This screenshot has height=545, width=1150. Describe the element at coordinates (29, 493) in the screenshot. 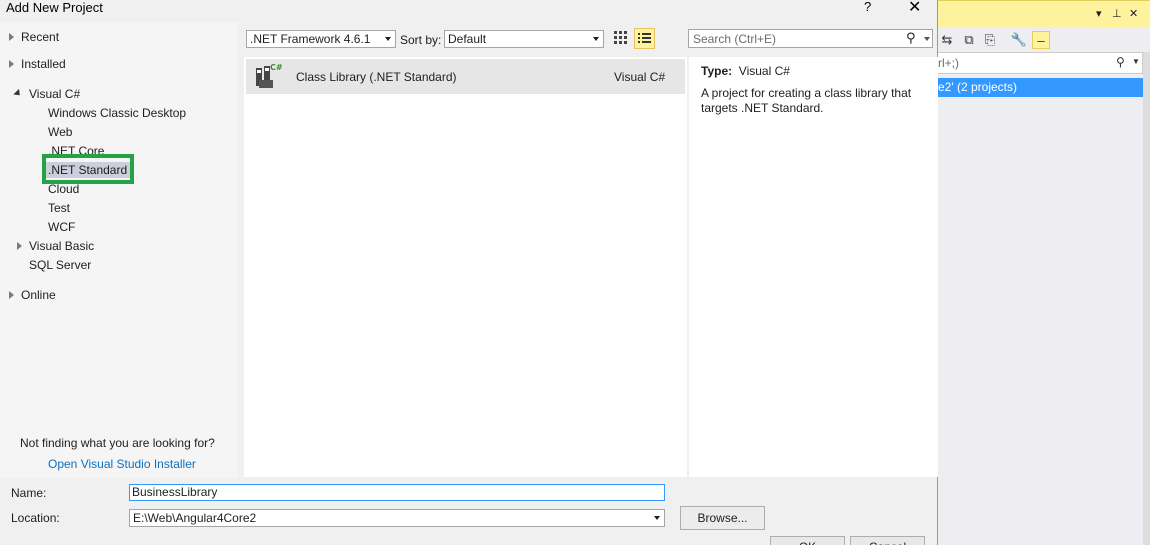

I see `name-label: Name:` at that location.